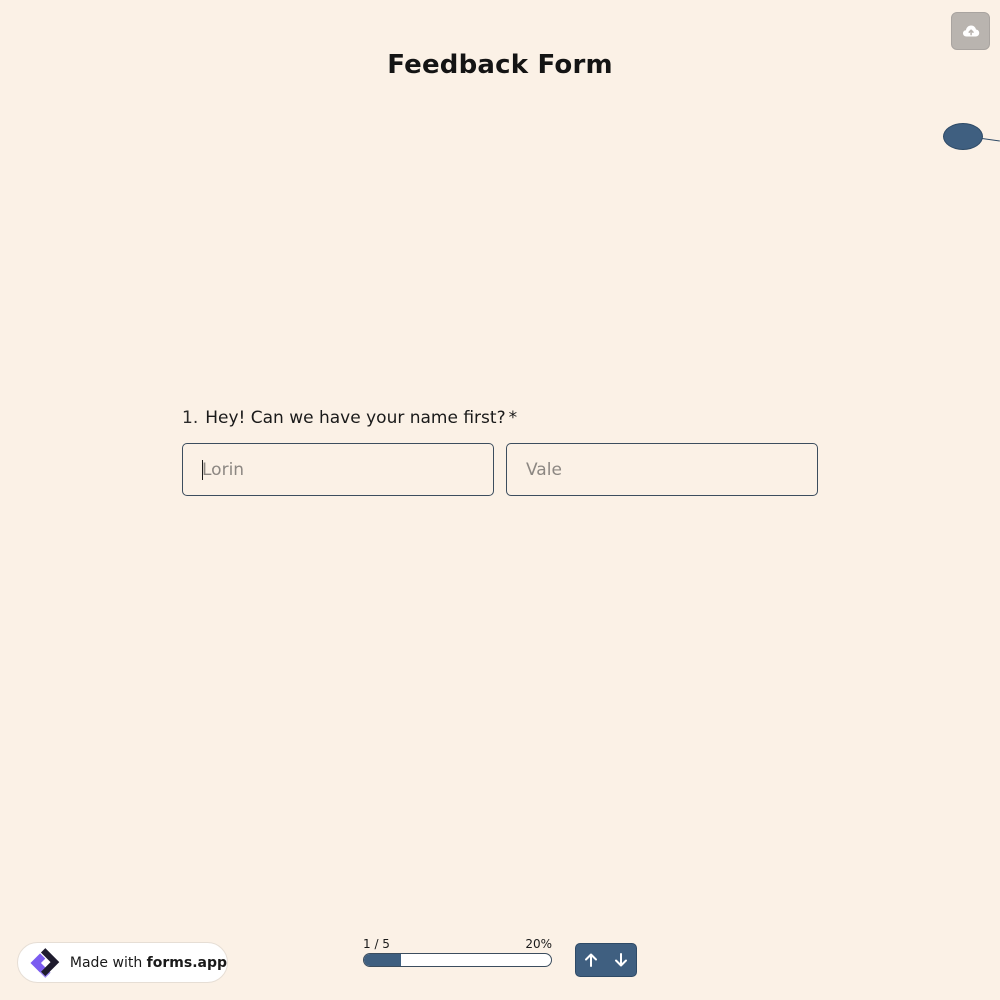 The width and height of the screenshot is (1000, 1000). What do you see at coordinates (338, 469) in the screenshot?
I see `first-name-input` at bounding box center [338, 469].